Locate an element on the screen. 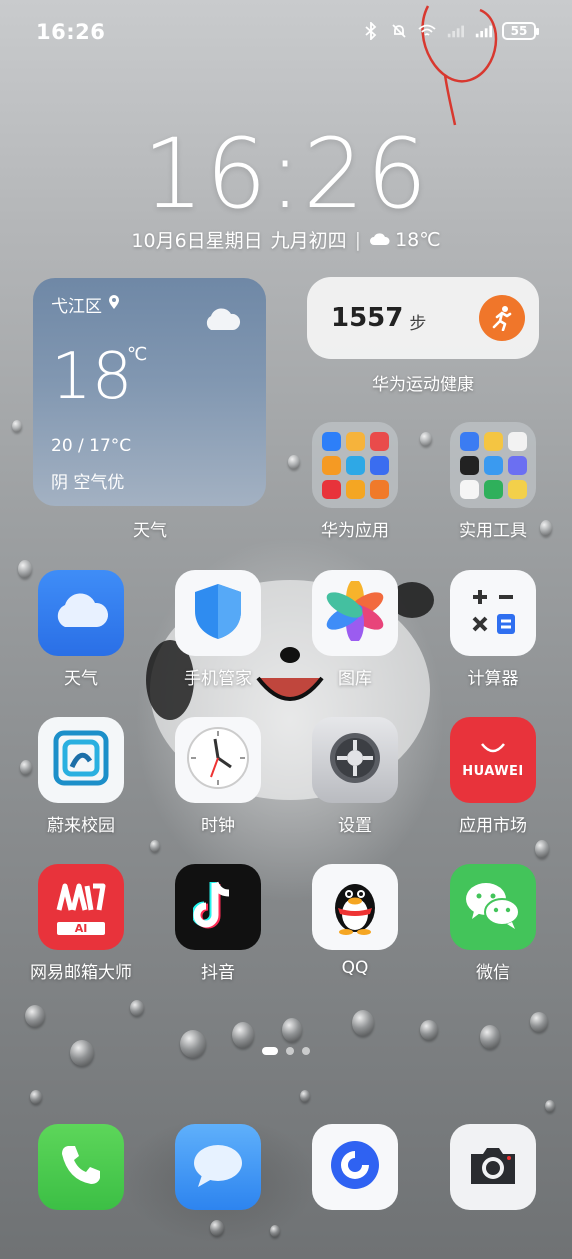 This screenshot has height=1259, width=572. date-line: 10月6日星期日 九月初四 | 18℃ is located at coordinates (286, 239).